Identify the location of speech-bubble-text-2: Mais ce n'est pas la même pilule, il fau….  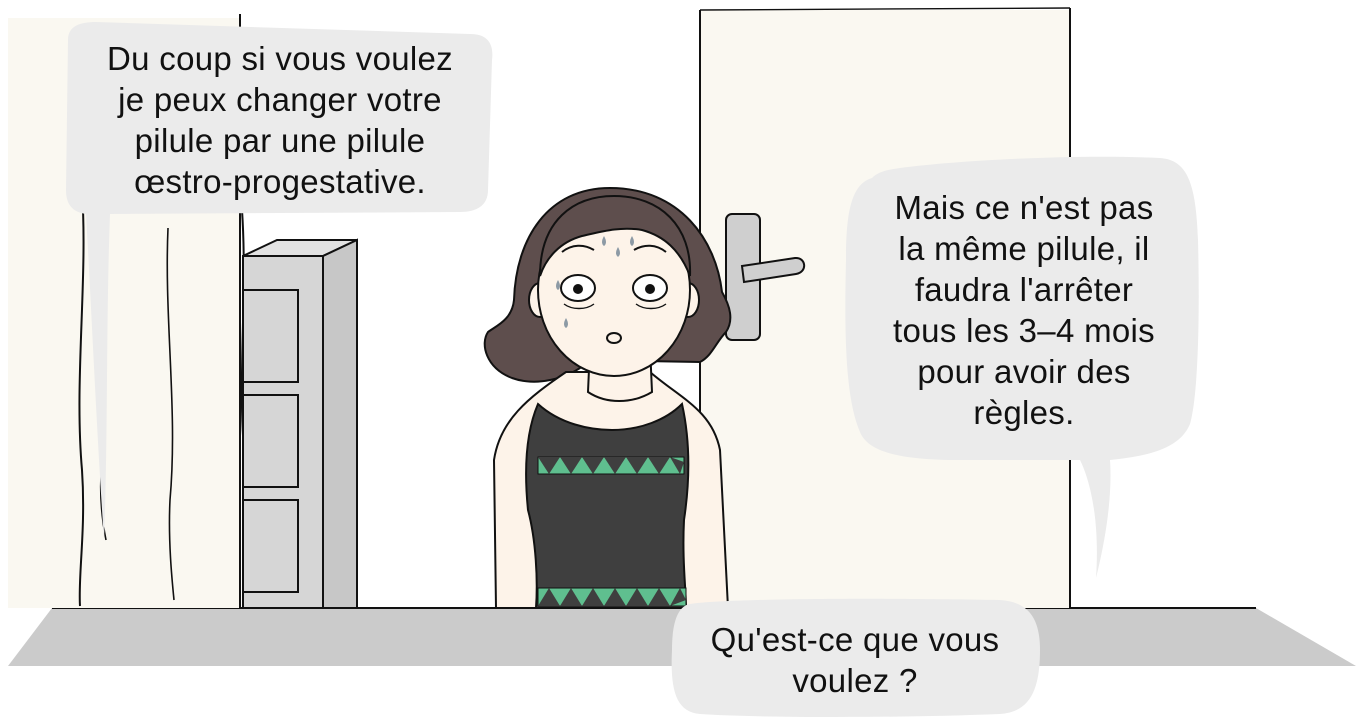
(1024, 310).